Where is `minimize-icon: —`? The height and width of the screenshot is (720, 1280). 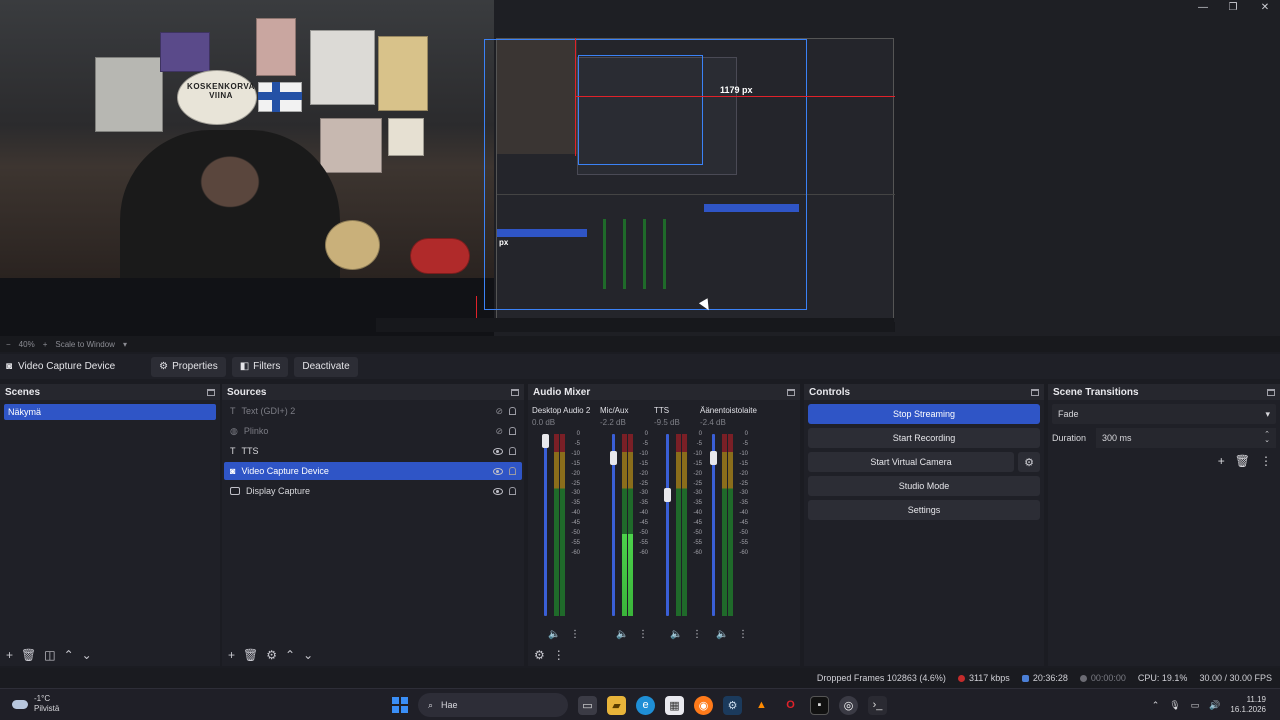
minimize-icon: — is located at coordinates (1203, 7).